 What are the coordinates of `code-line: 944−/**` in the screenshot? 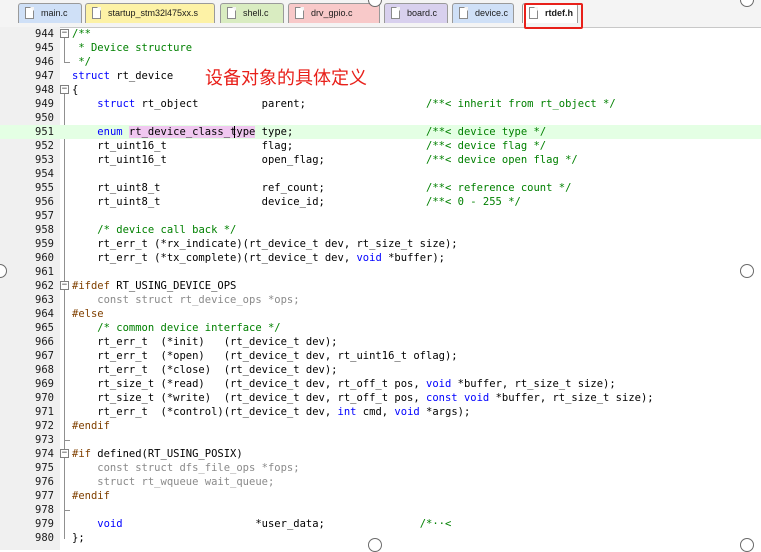 It's located at (380, 34).